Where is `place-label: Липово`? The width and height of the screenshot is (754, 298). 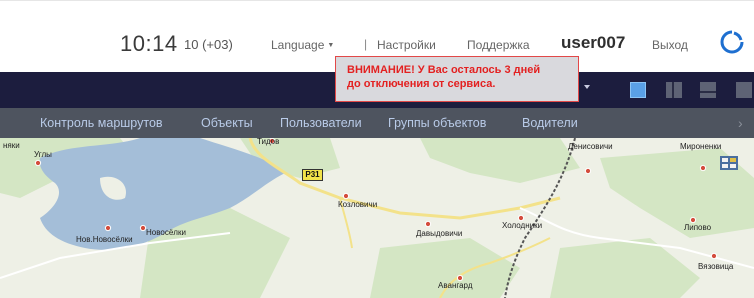
place-label: Липово is located at coordinates (698, 227).